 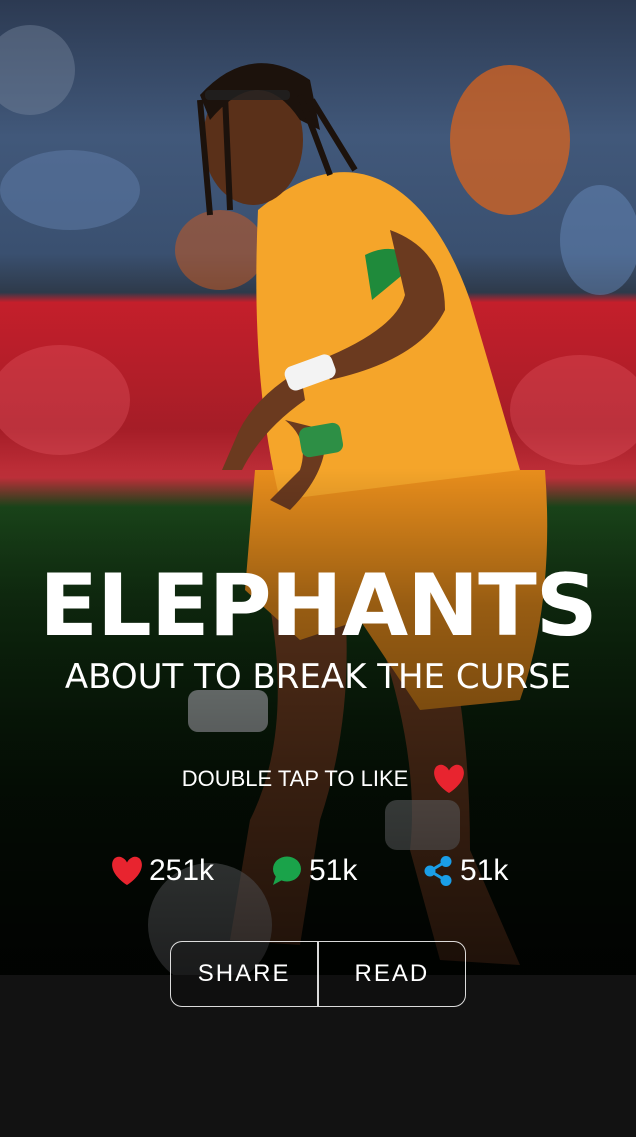 What do you see at coordinates (182, 870) in the screenshot?
I see `likes-count: 251k` at bounding box center [182, 870].